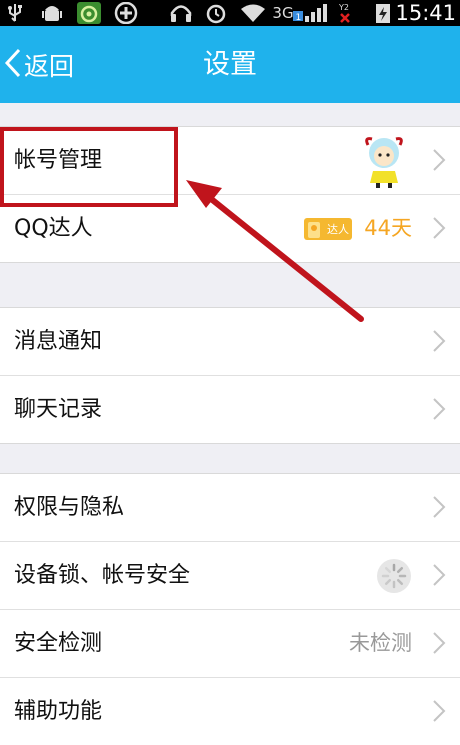  Describe the element at coordinates (343, 7) in the screenshot. I see `sim2-badge: Y2` at that location.